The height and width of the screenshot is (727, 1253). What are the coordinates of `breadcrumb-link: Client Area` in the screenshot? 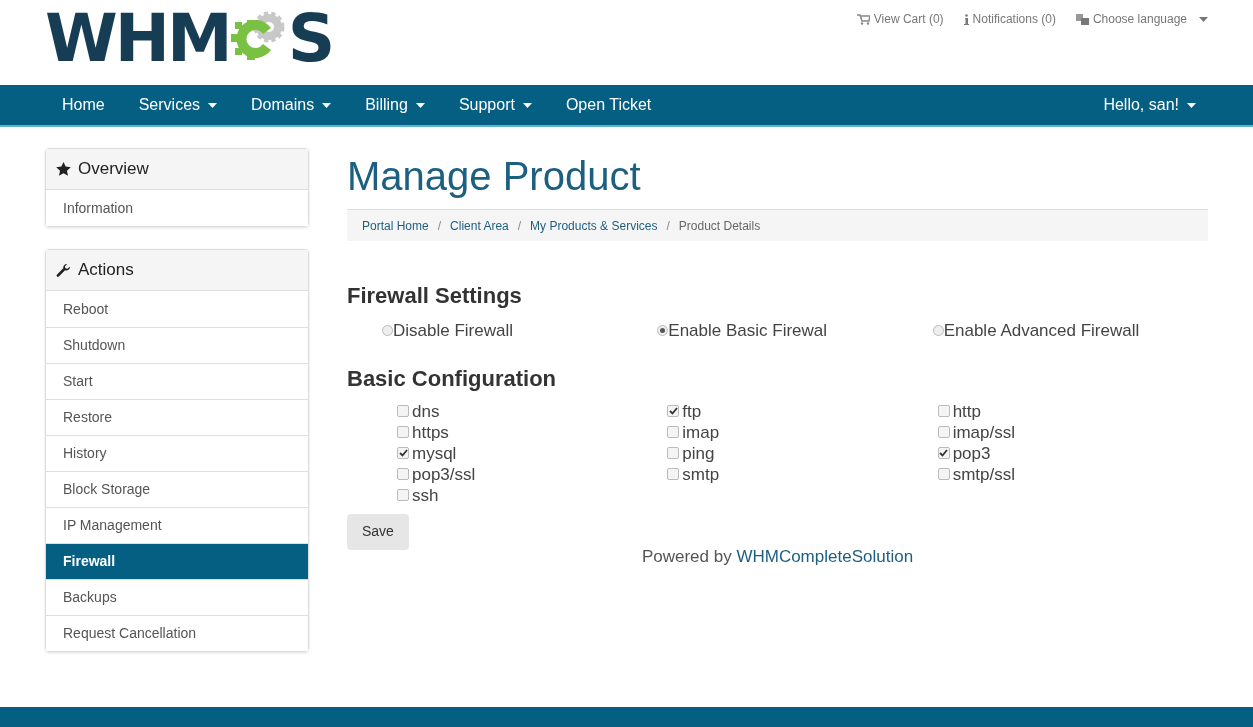 It's located at (479, 225).